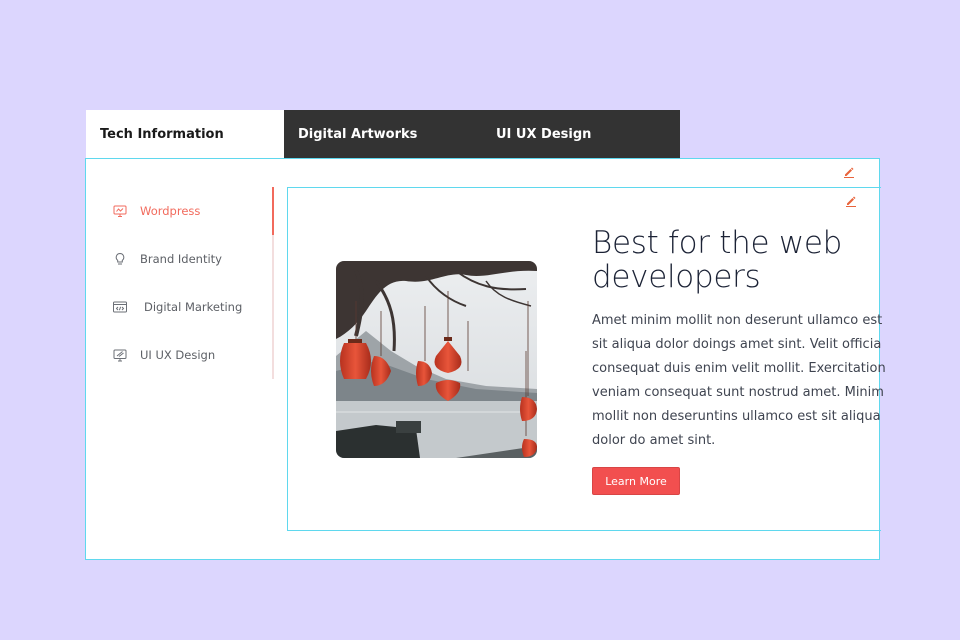 This screenshot has width=960, height=640. What do you see at coordinates (358, 134) in the screenshot?
I see `tab-label: Digital Artworks` at bounding box center [358, 134].